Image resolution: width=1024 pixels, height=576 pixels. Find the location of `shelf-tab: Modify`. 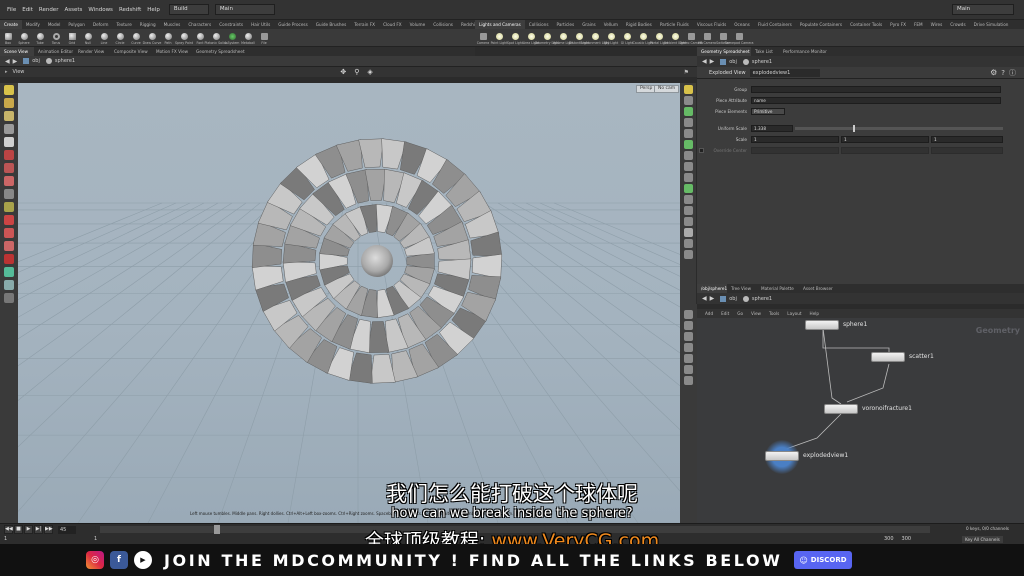

shelf-tab: Modify is located at coordinates (33, 24).